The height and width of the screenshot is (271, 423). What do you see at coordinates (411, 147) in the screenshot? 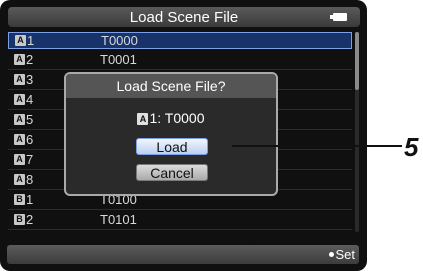
I see `callout-number: 5` at bounding box center [411, 147].